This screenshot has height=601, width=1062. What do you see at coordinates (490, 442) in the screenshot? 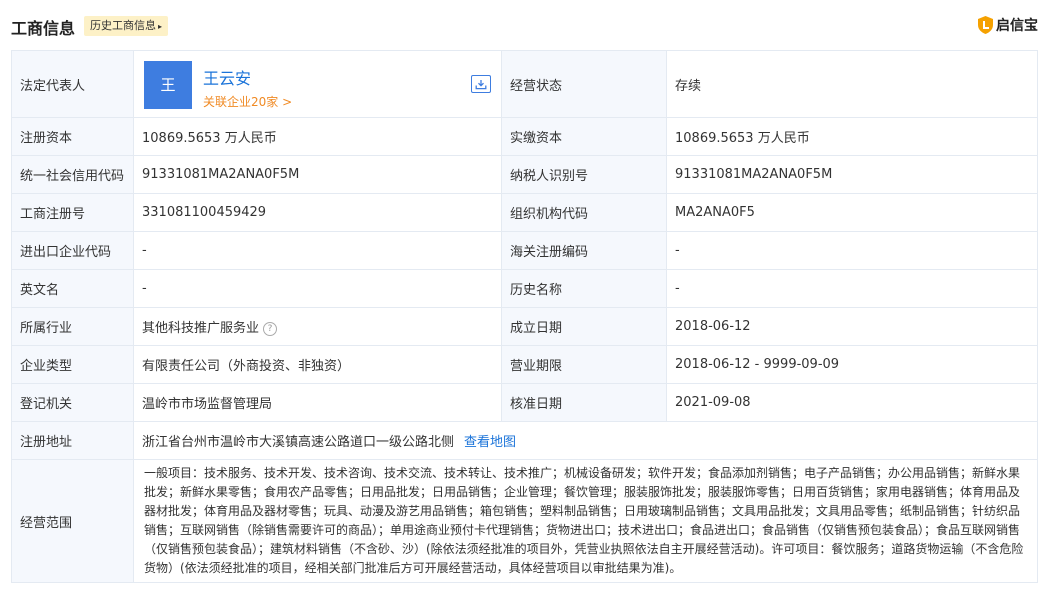
I see `view-map-link: 查看地图` at bounding box center [490, 442].